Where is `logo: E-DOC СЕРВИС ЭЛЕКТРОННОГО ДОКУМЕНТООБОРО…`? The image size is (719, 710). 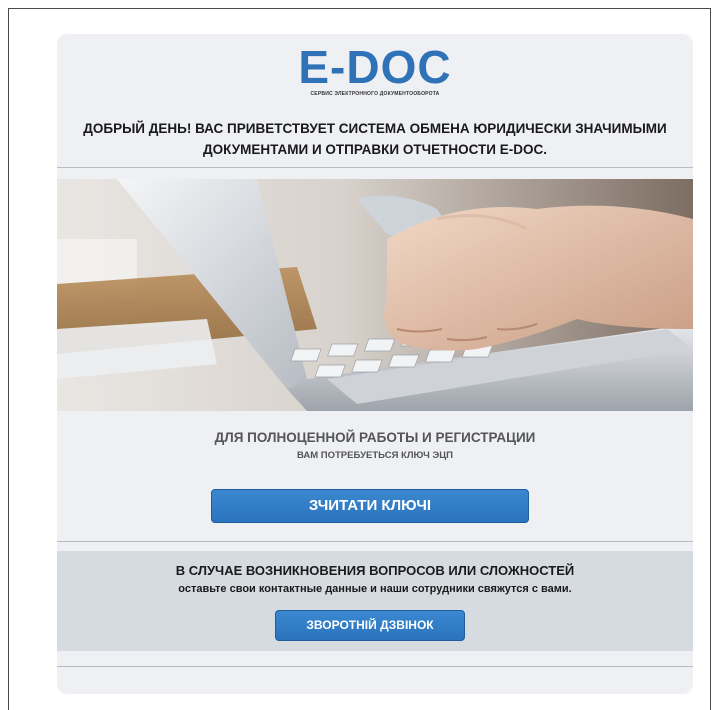 logo: E-DOC СЕРВИС ЭЛЕКТРОННОГО ДОКУМЕНТООБОРО… is located at coordinates (375, 70).